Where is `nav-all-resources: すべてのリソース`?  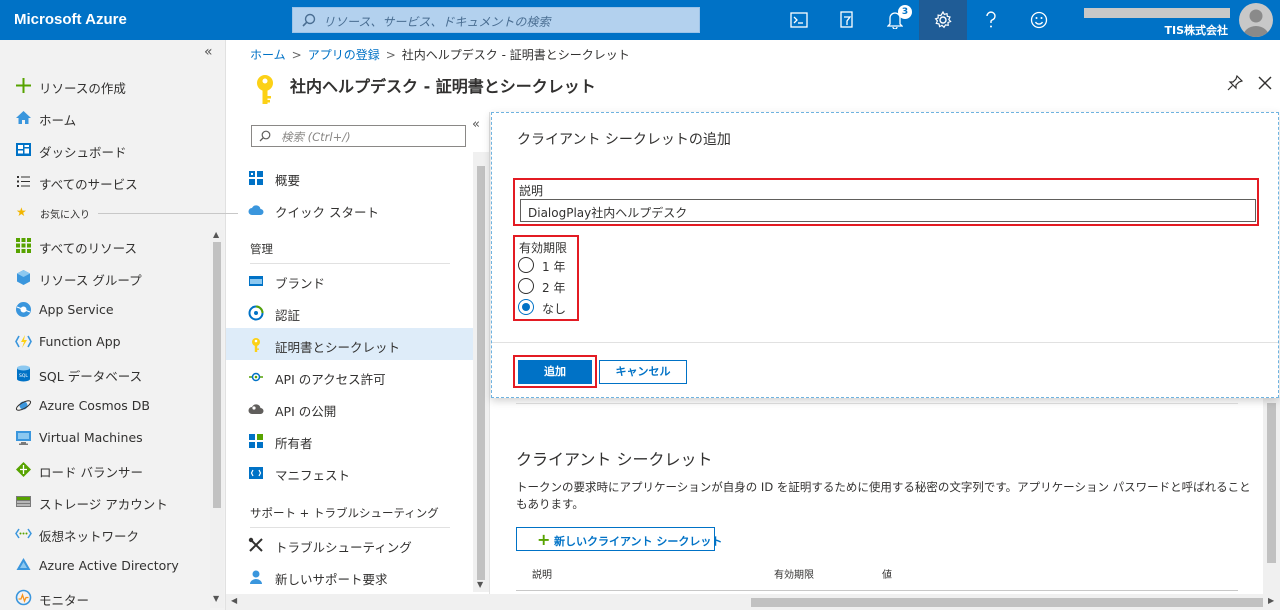 nav-all-resources: すべてのリソース is located at coordinates (105, 245).